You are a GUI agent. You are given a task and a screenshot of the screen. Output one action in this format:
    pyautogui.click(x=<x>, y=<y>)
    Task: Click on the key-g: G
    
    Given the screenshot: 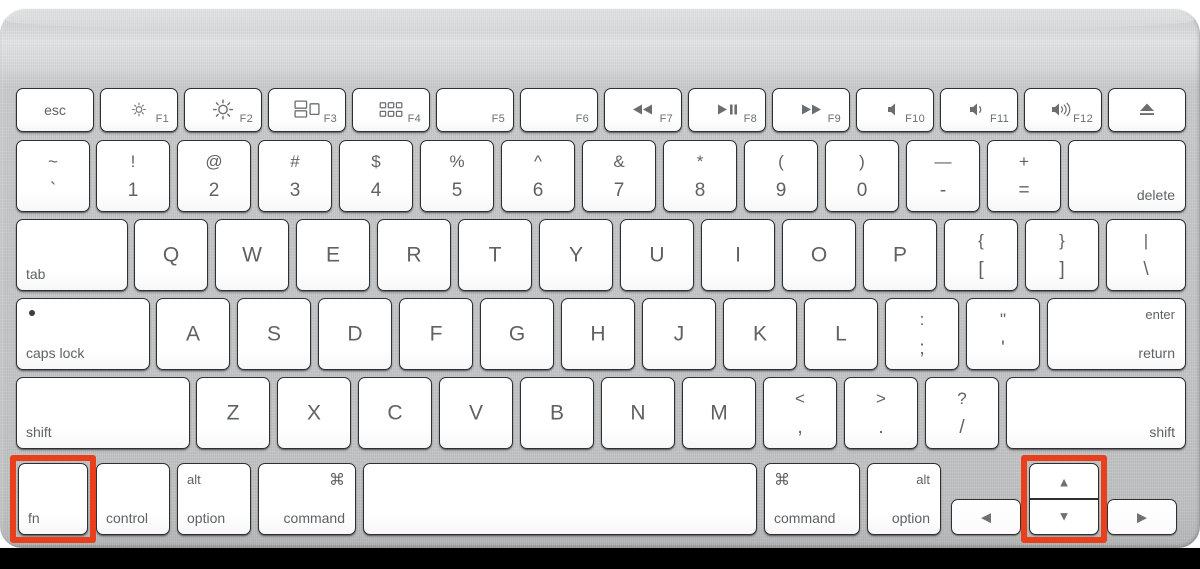 What is the action you would take?
    pyautogui.click(x=517, y=334)
    